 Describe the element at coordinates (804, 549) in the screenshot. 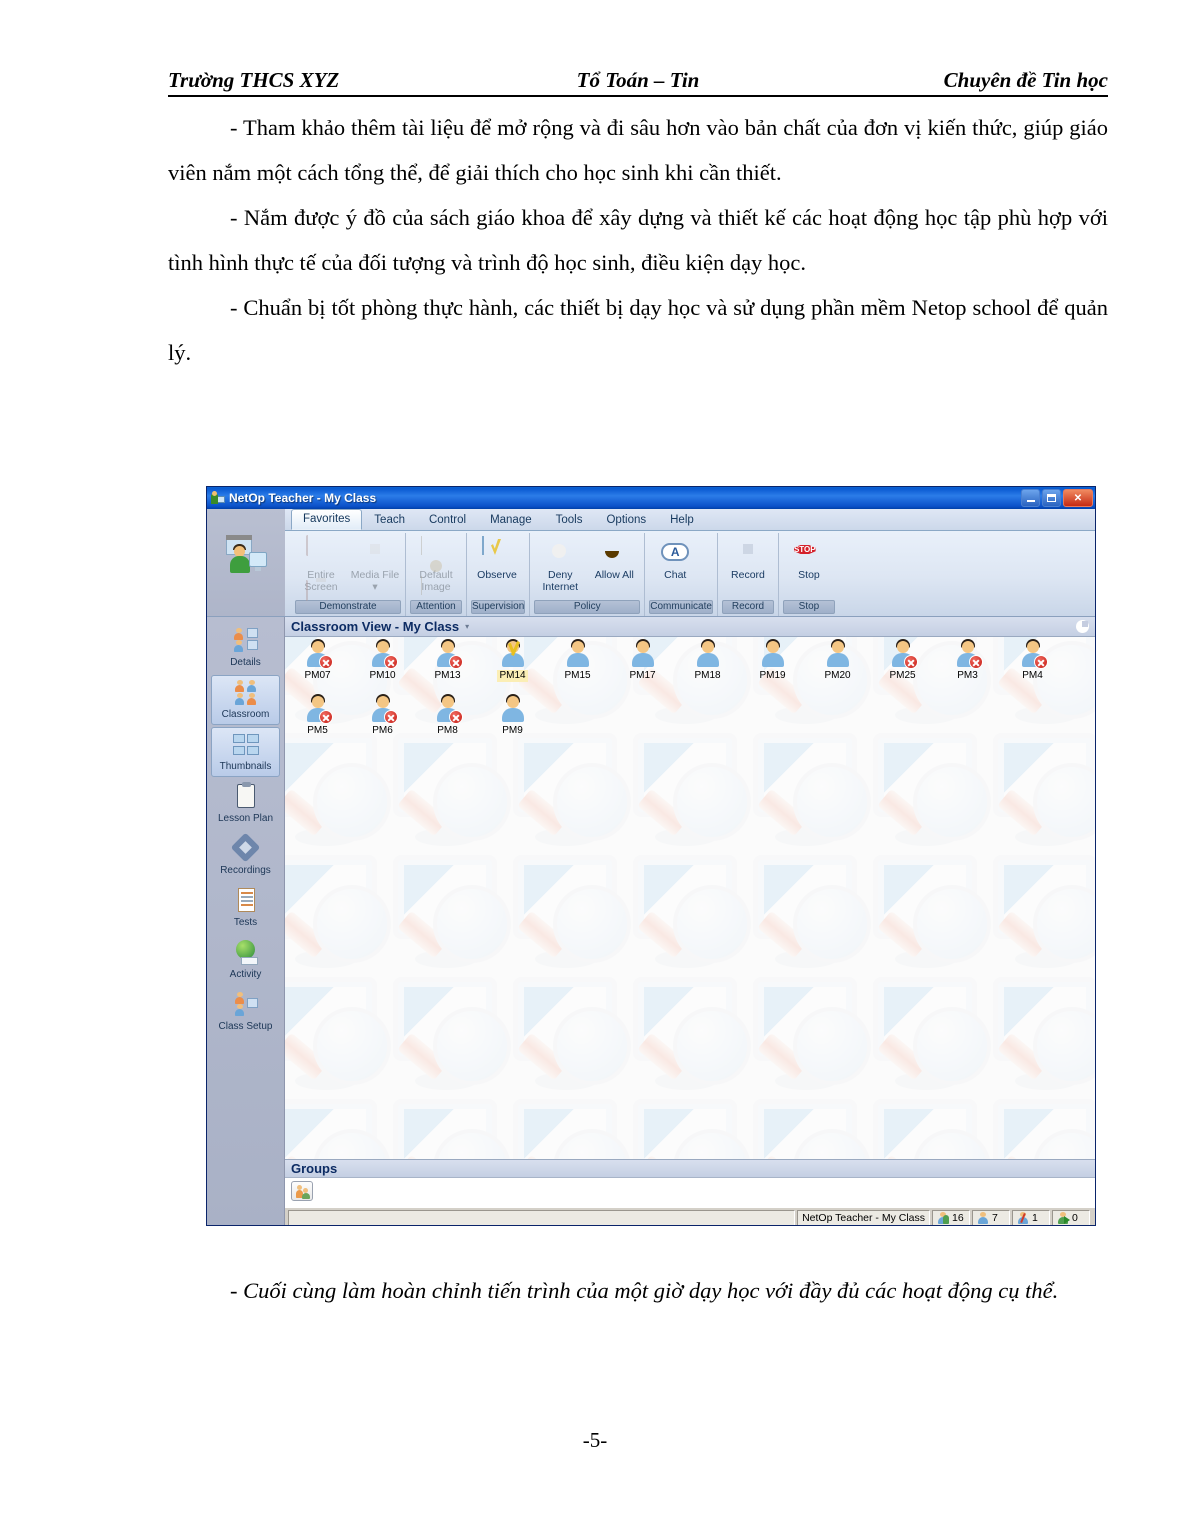

I see `stop-sign-glyph: STOP` at that location.